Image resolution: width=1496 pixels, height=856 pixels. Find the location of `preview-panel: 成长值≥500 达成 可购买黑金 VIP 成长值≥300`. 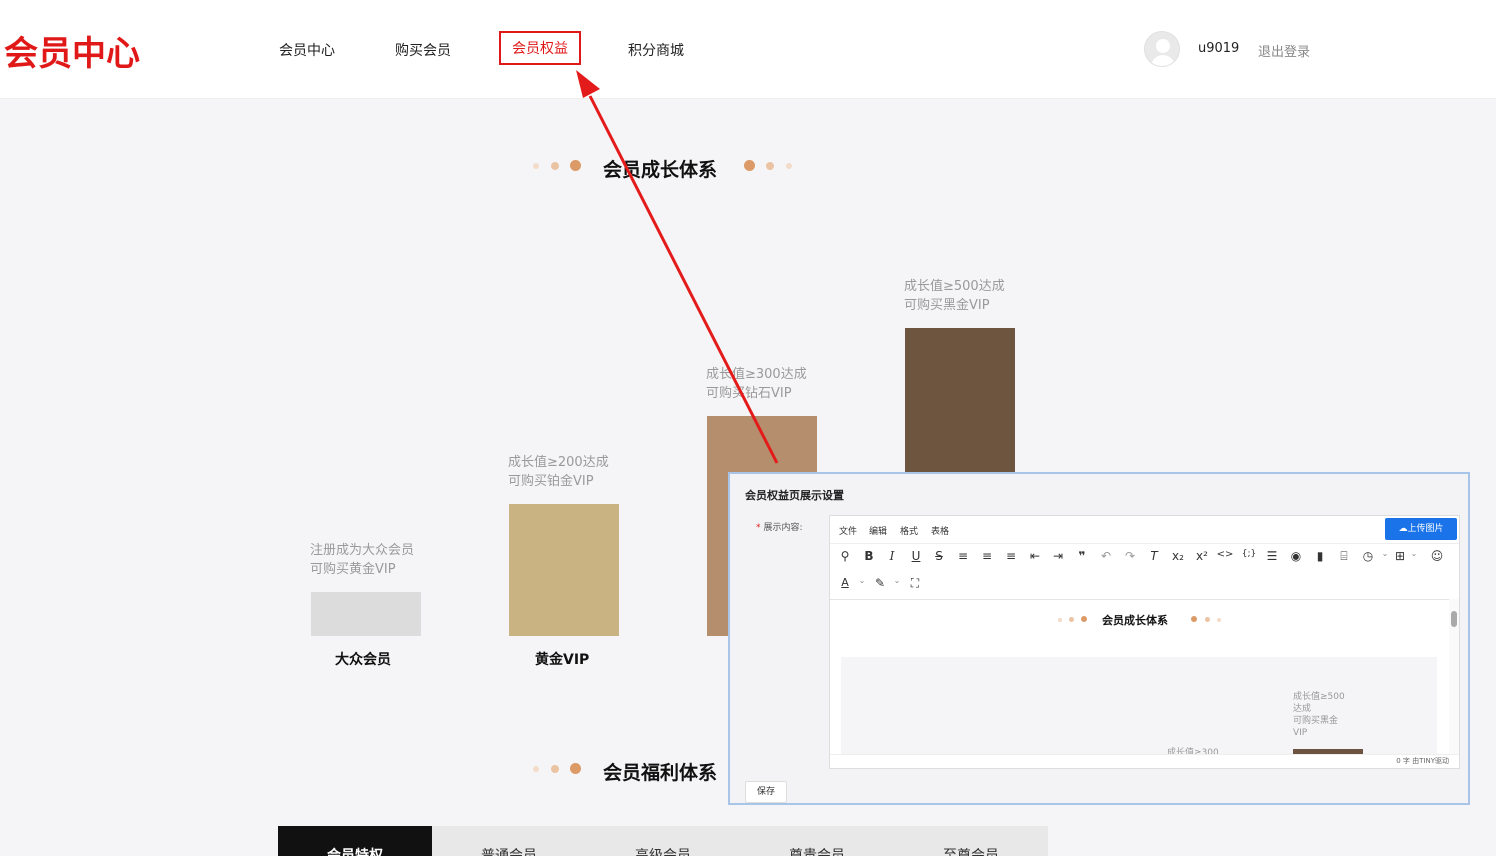

preview-panel: 成长值≥500 达成 可购买黑金 VIP 成长值≥300 is located at coordinates (1139, 706).